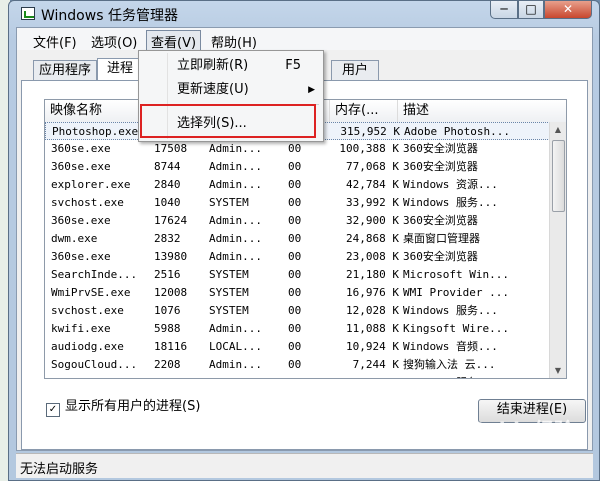 The height and width of the screenshot is (481, 600). I want to click on process-pid: 2516, so click(167, 274).